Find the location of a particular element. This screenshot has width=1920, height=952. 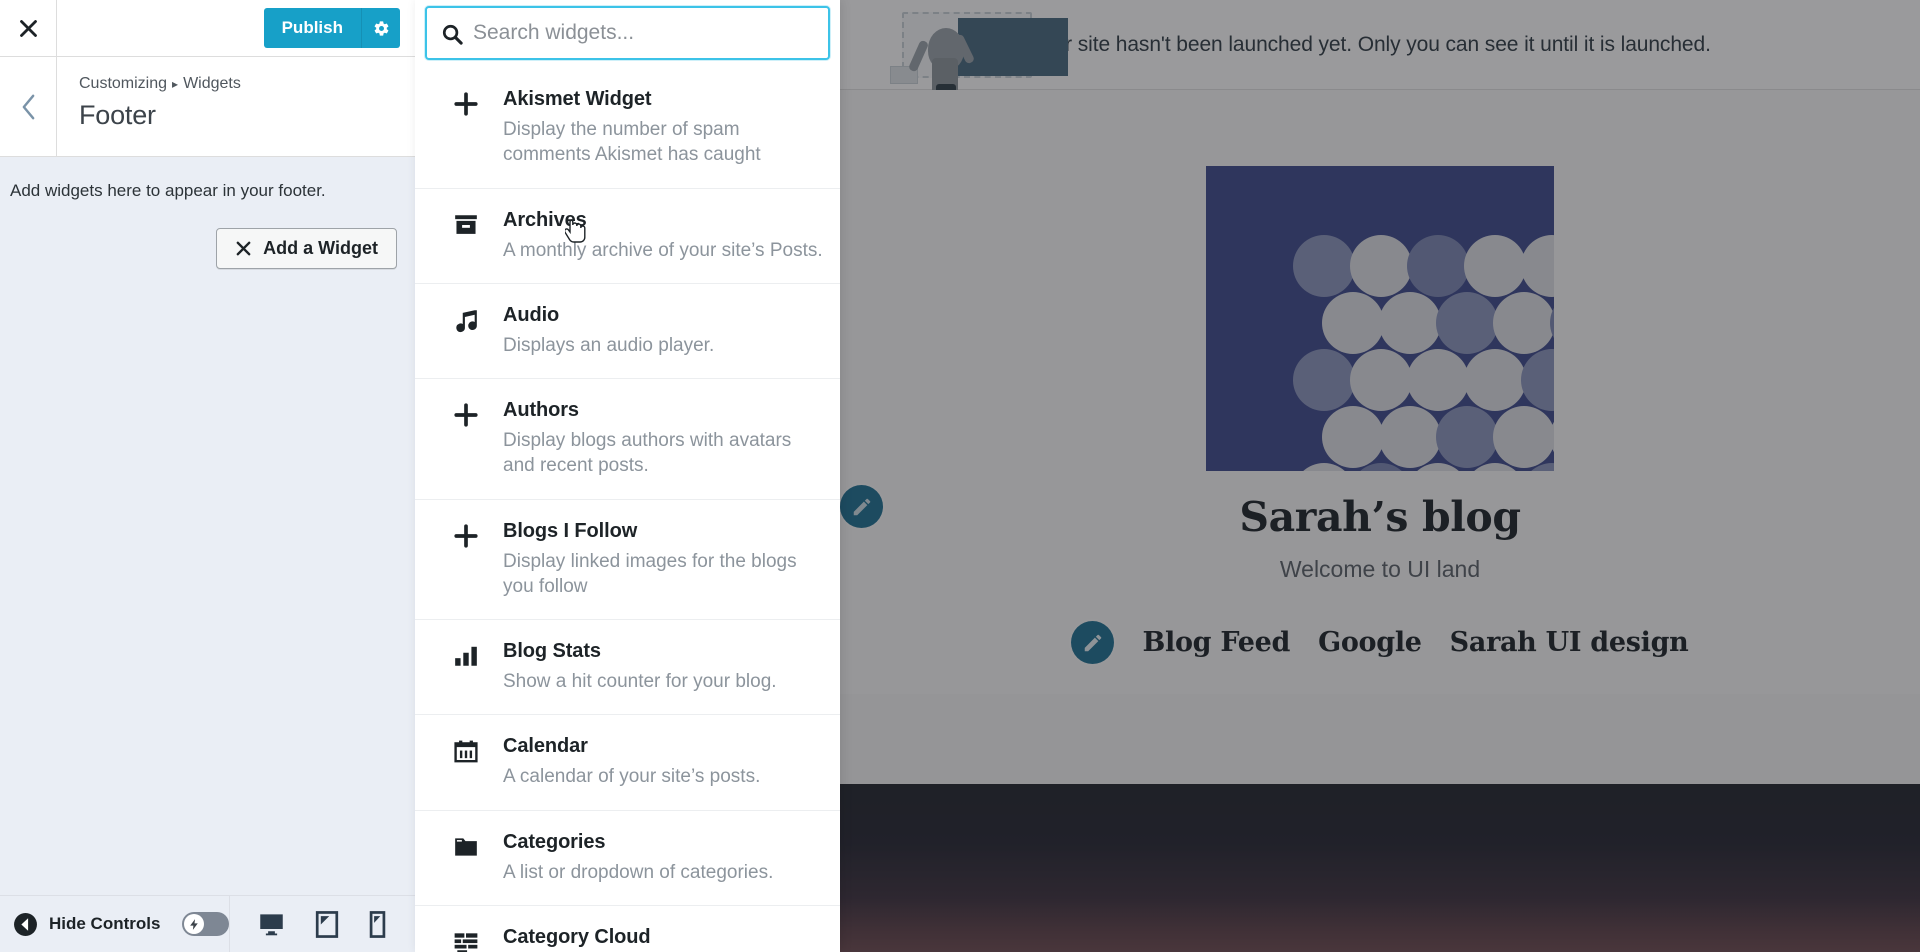

widget-description: Displays an audio player. is located at coordinates (609, 345).